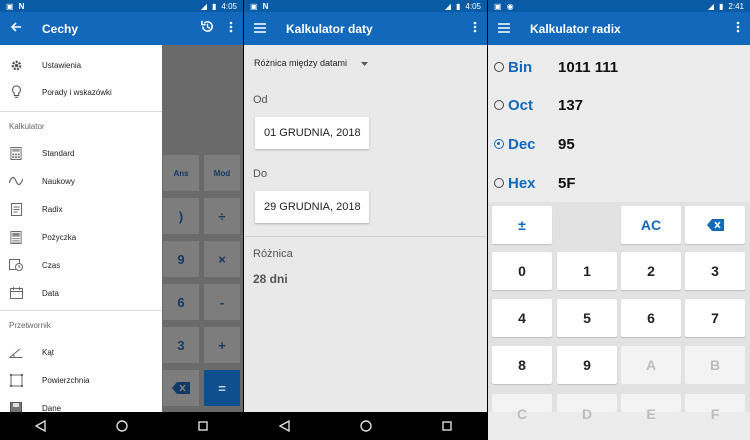 Image resolution: width=750 pixels, height=440 pixels. Describe the element at coordinates (81, 380) in the screenshot. I see `drawer-item-area: Powierzchnia` at that location.